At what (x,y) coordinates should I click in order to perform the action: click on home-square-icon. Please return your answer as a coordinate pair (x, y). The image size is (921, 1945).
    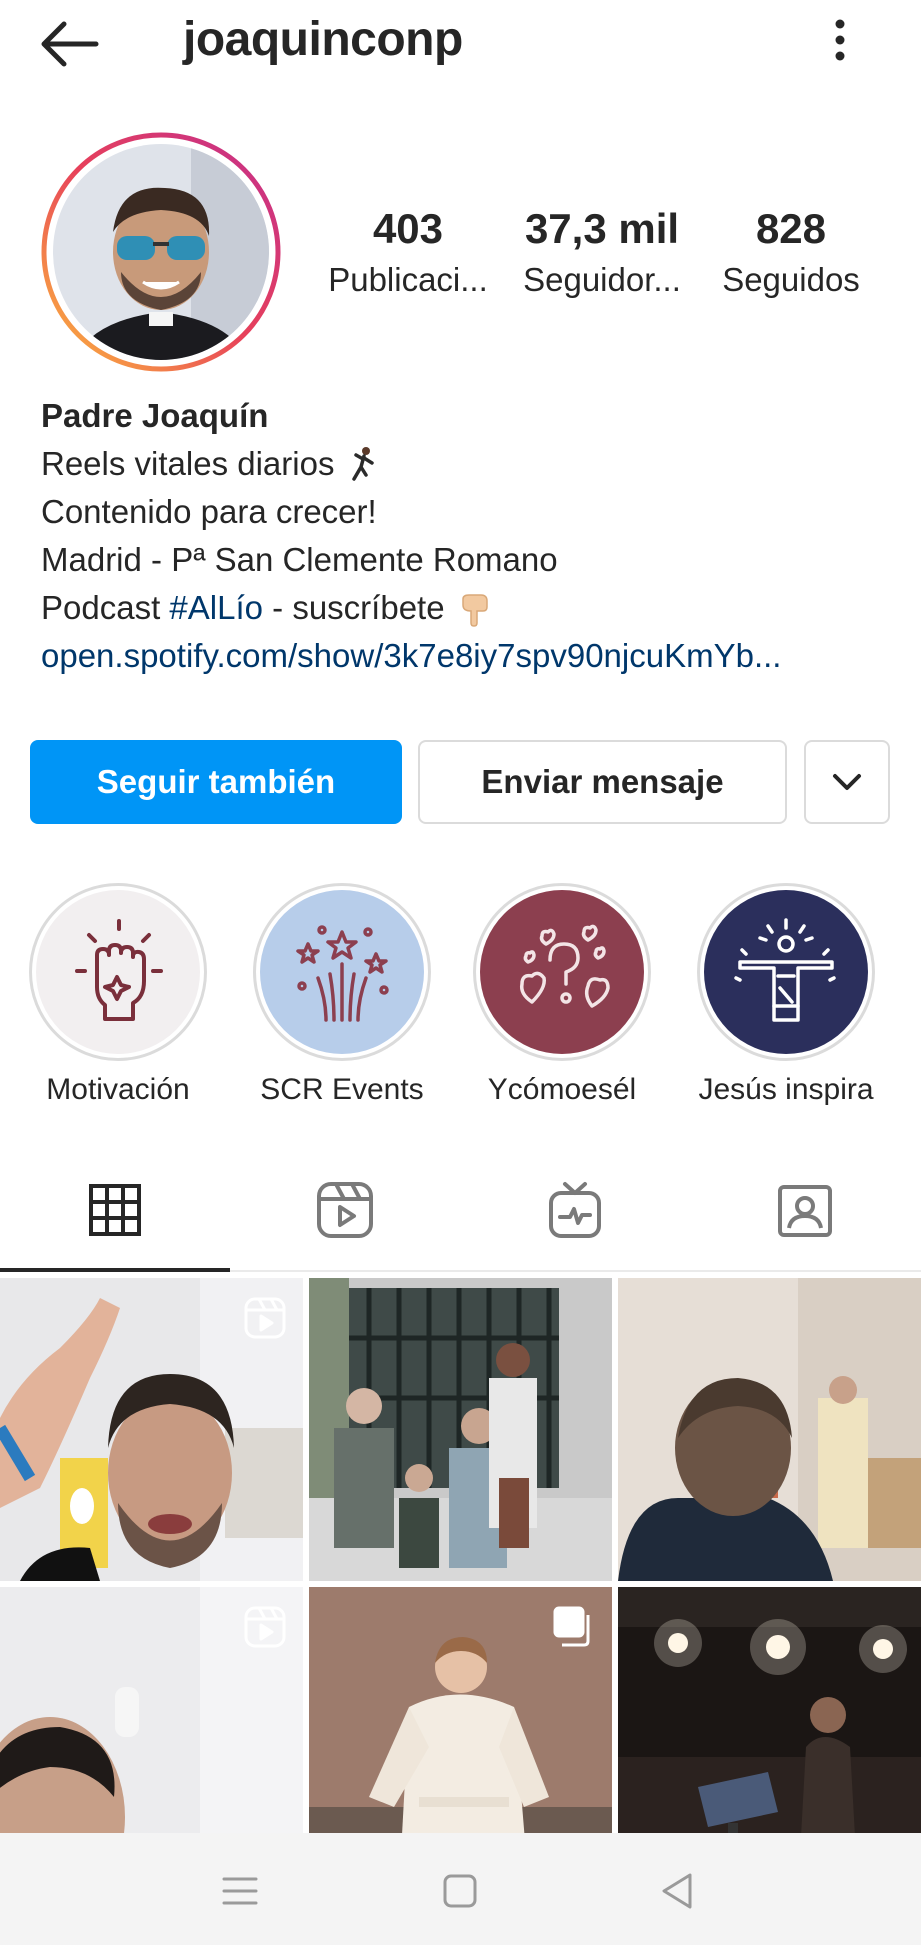
    Looking at the image, I should click on (460, 1891).